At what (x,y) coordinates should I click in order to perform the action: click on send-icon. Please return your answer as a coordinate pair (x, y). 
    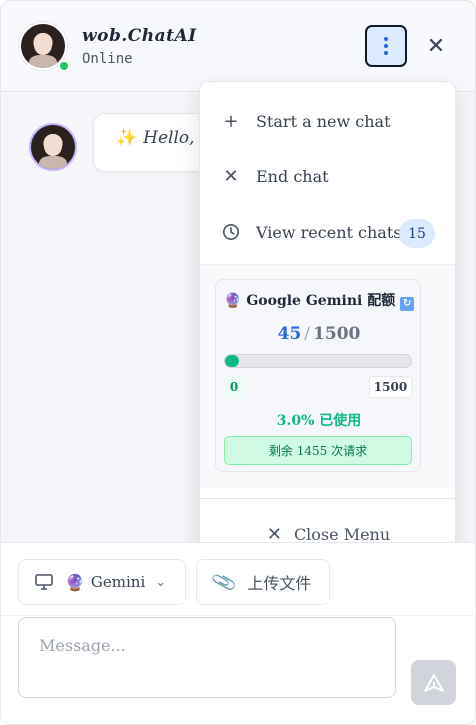
    Looking at the image, I should click on (433, 682).